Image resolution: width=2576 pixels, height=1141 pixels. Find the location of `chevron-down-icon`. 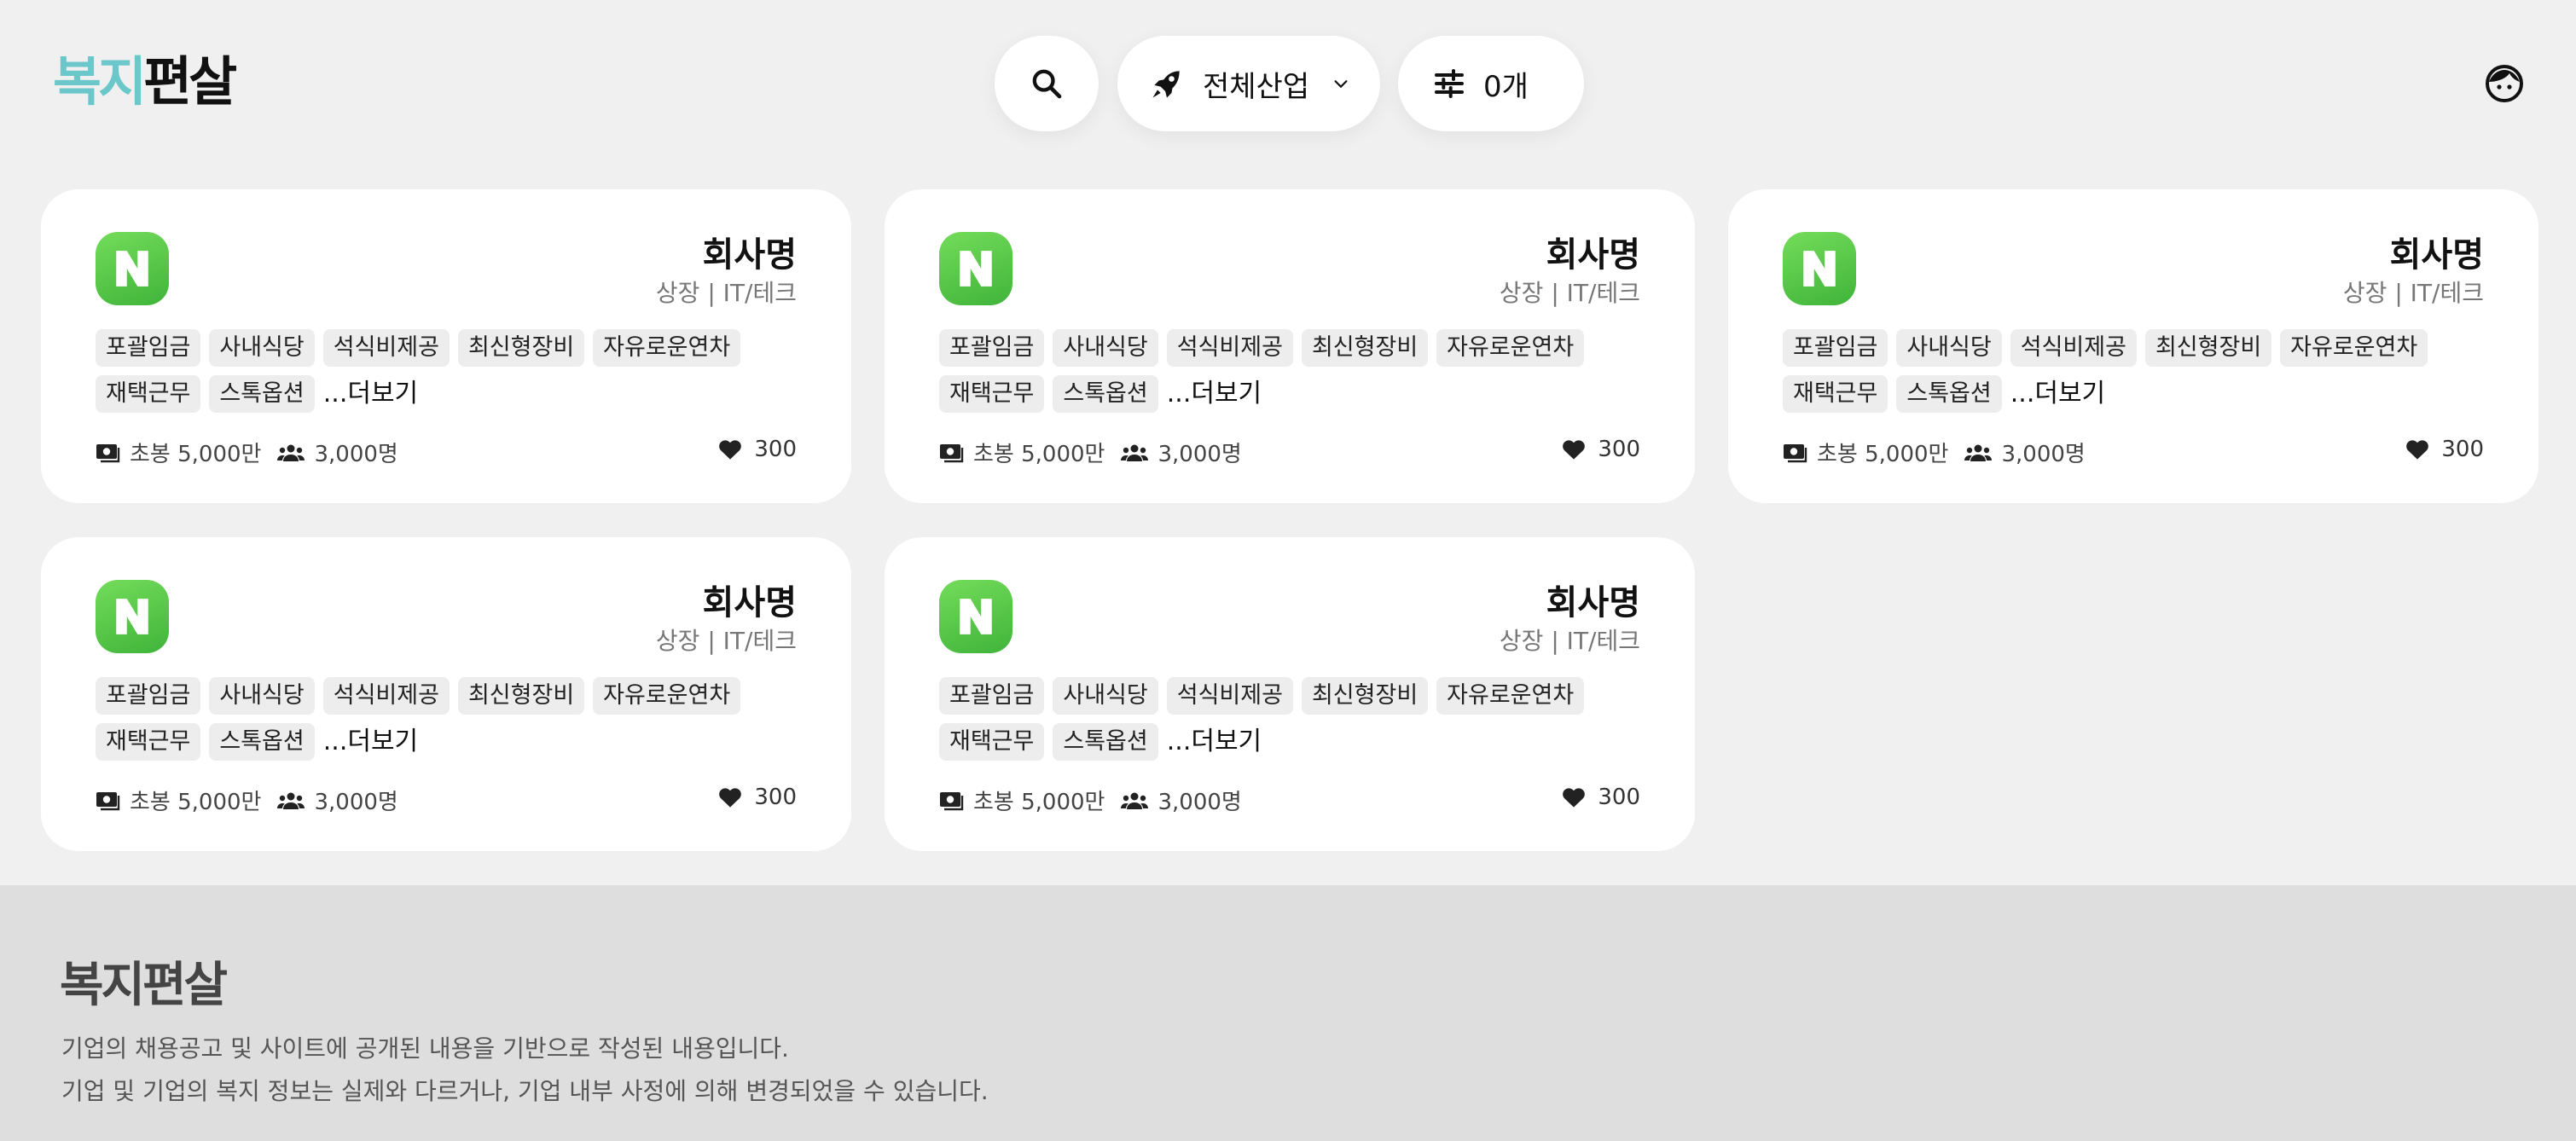

chevron-down-icon is located at coordinates (1341, 84).